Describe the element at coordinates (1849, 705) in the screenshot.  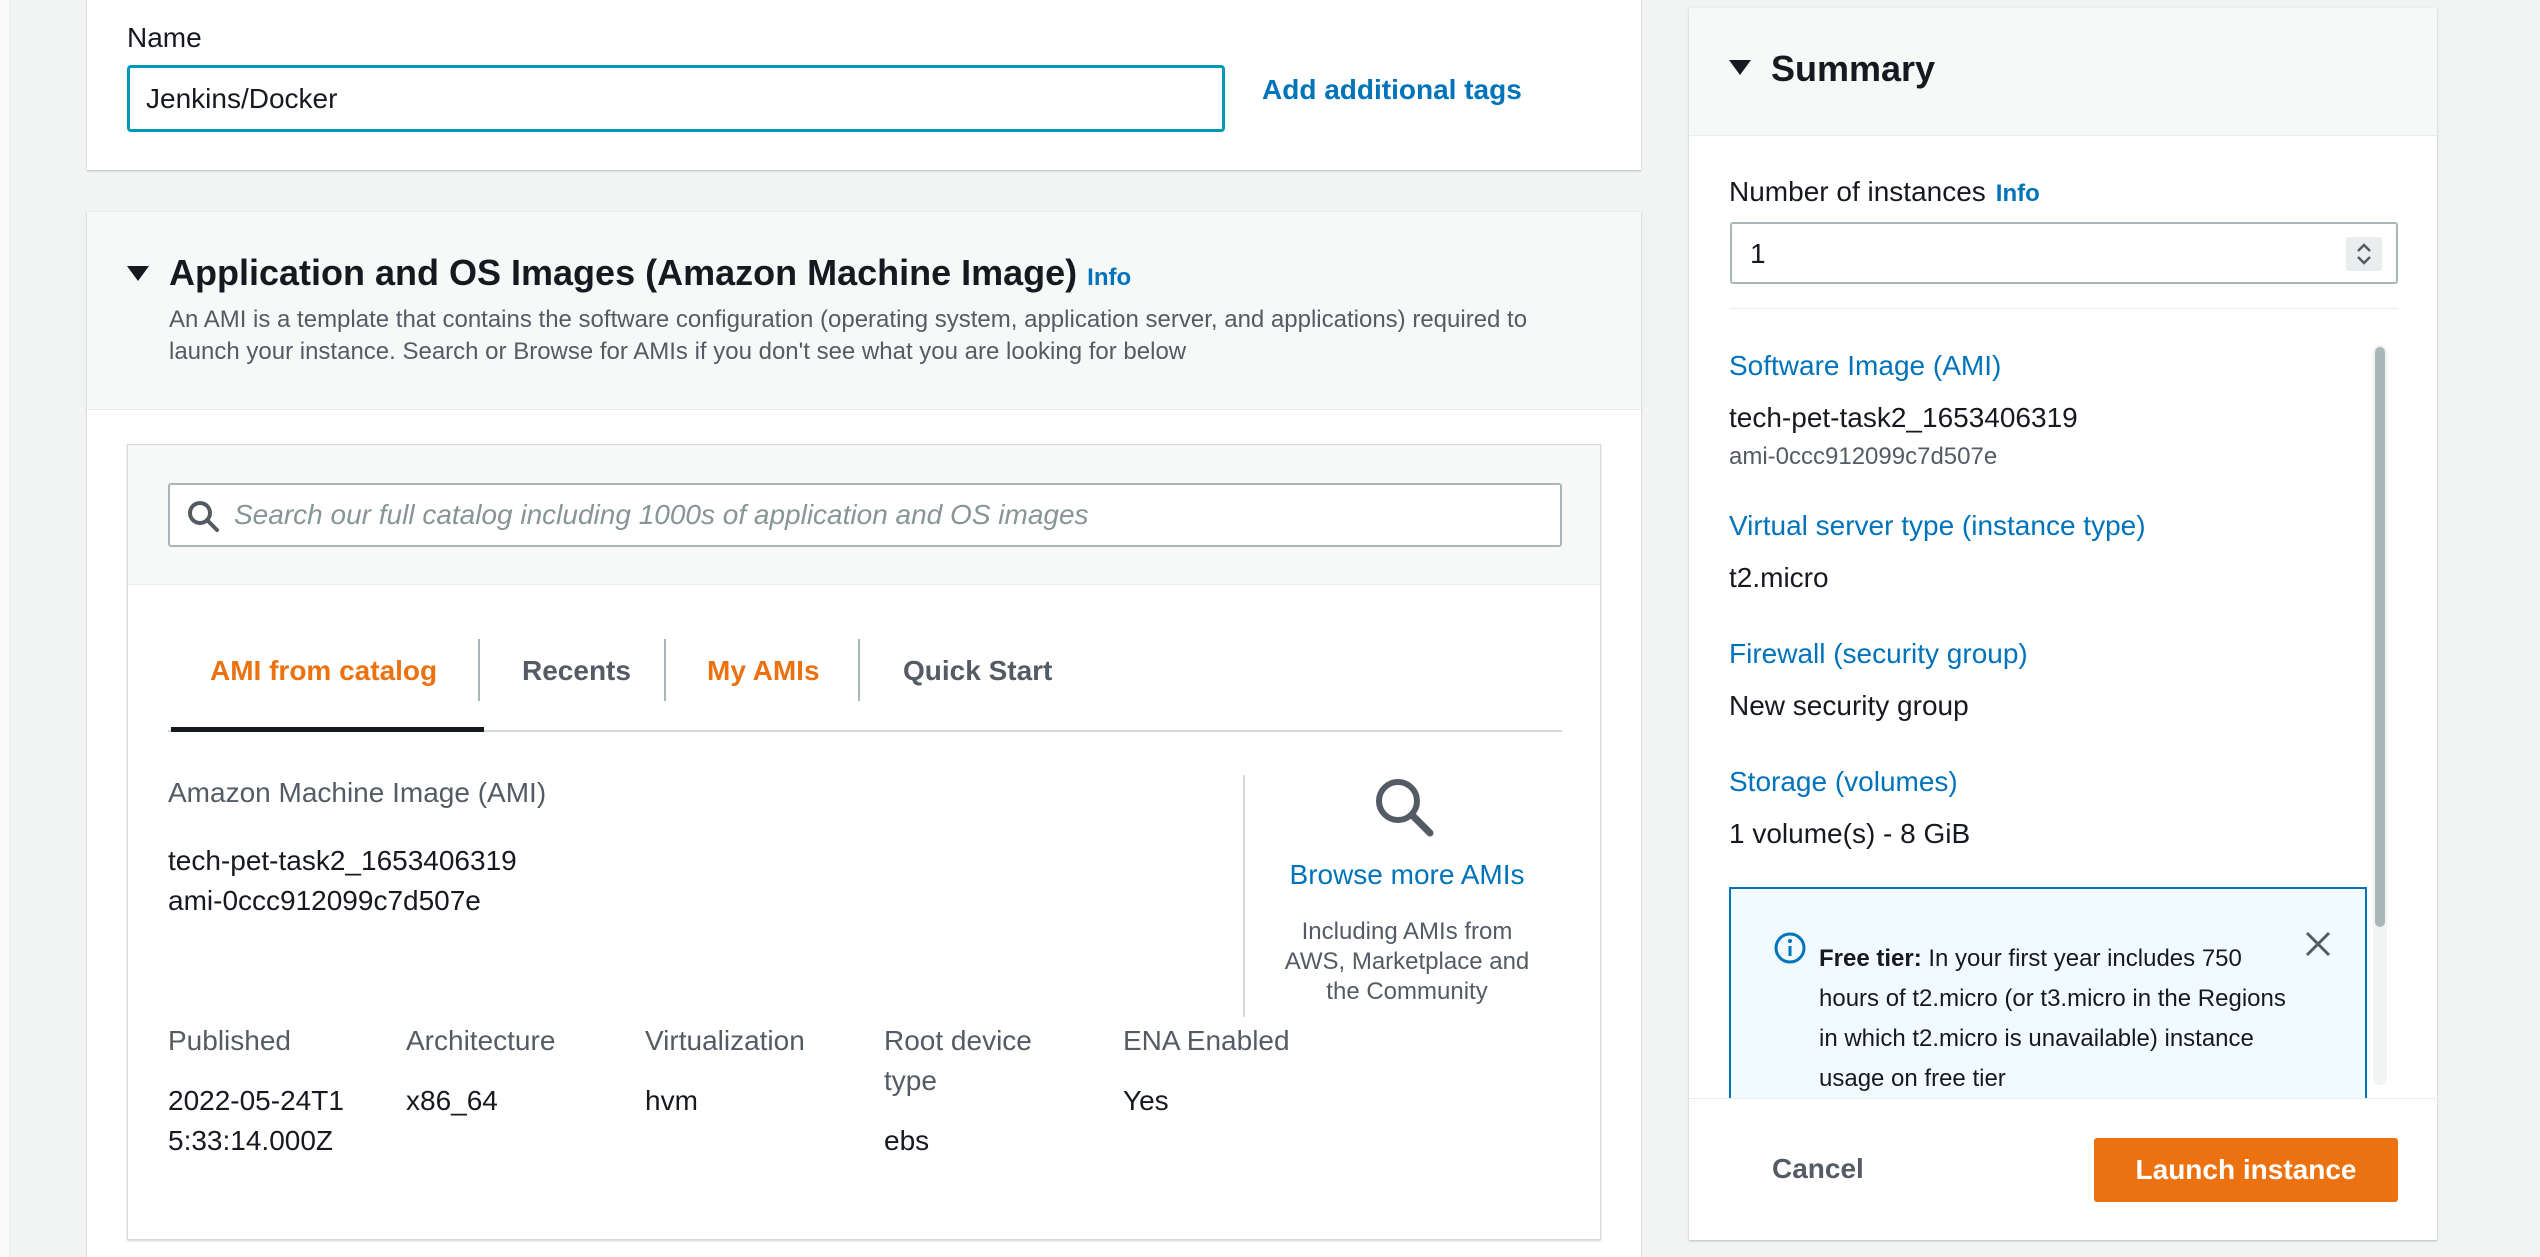
I see `firewall-value: New security group` at that location.